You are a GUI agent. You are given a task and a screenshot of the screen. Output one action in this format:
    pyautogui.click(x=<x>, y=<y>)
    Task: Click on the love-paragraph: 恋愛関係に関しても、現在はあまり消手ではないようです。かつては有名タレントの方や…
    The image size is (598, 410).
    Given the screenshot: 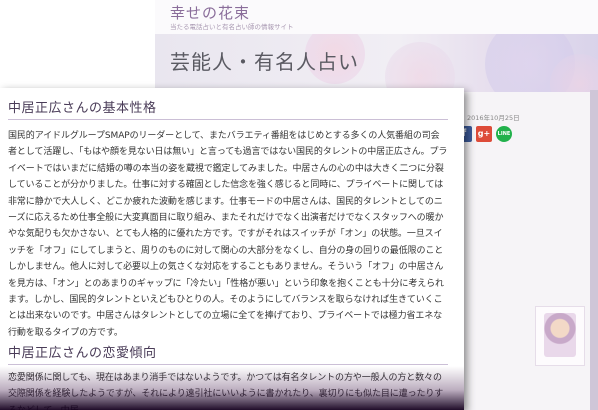 What is the action you would take?
    pyautogui.click(x=226, y=391)
    